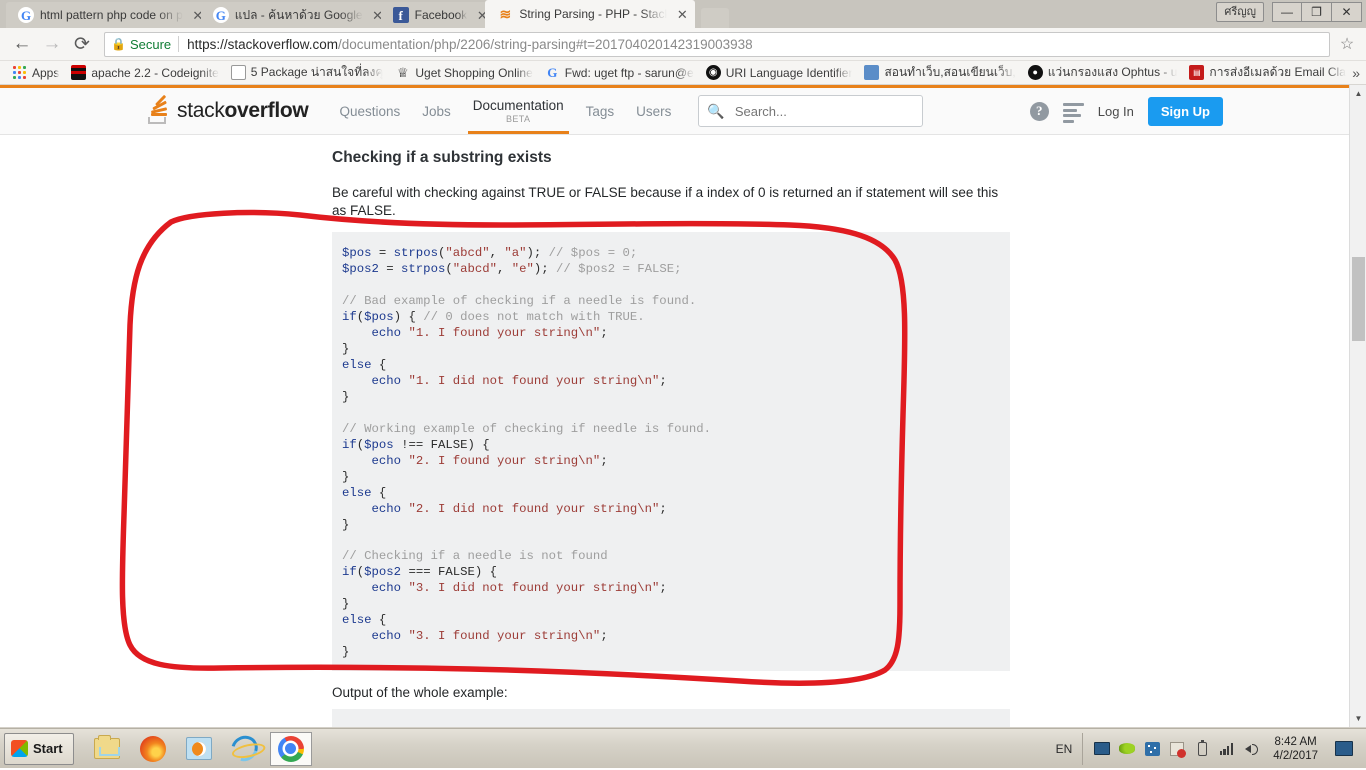  I want to click on search-box: 🔍, so click(810, 111).